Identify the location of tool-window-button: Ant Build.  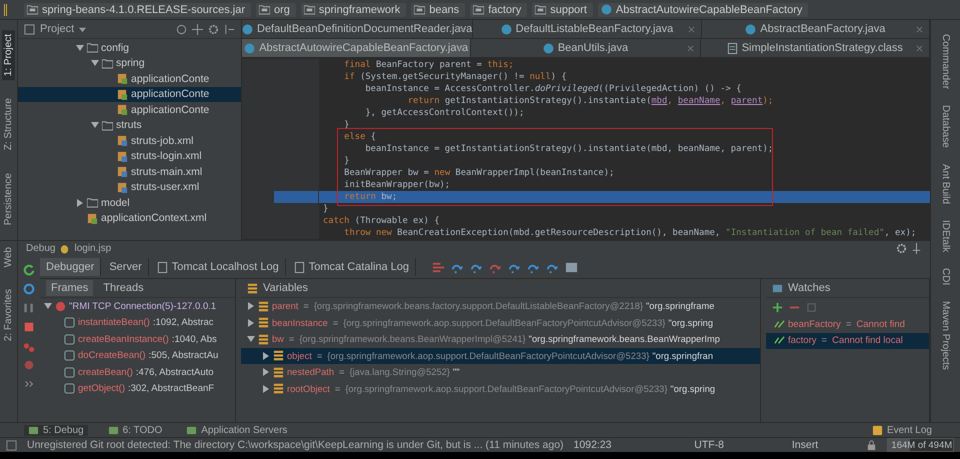
(945, 184).